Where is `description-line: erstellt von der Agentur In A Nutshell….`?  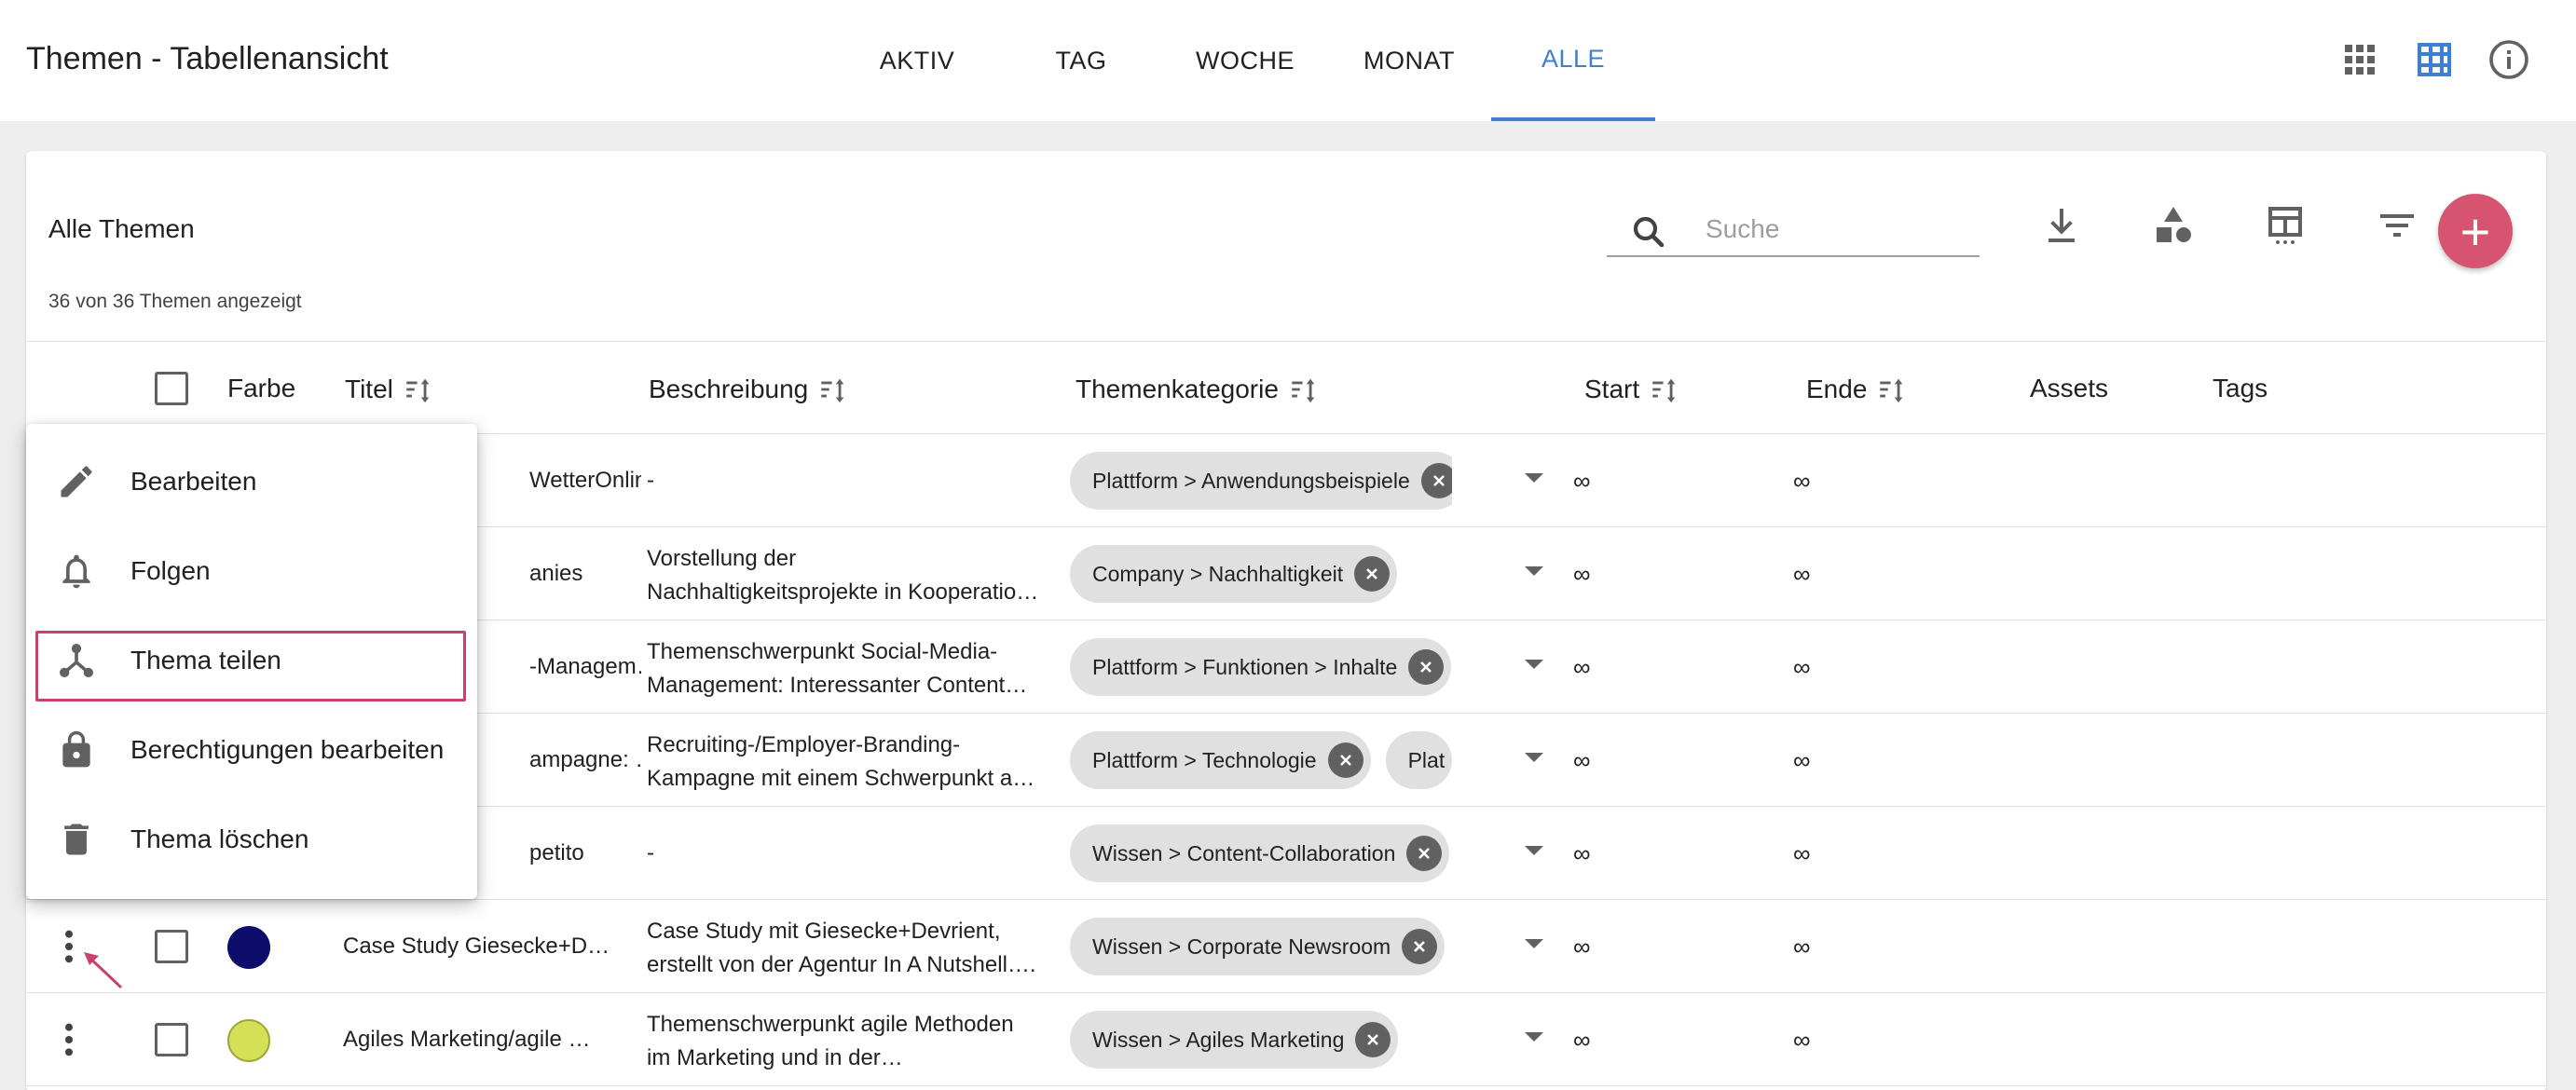 description-line: erstellt von der Agentur In A Nutshell…. is located at coordinates (841, 965).